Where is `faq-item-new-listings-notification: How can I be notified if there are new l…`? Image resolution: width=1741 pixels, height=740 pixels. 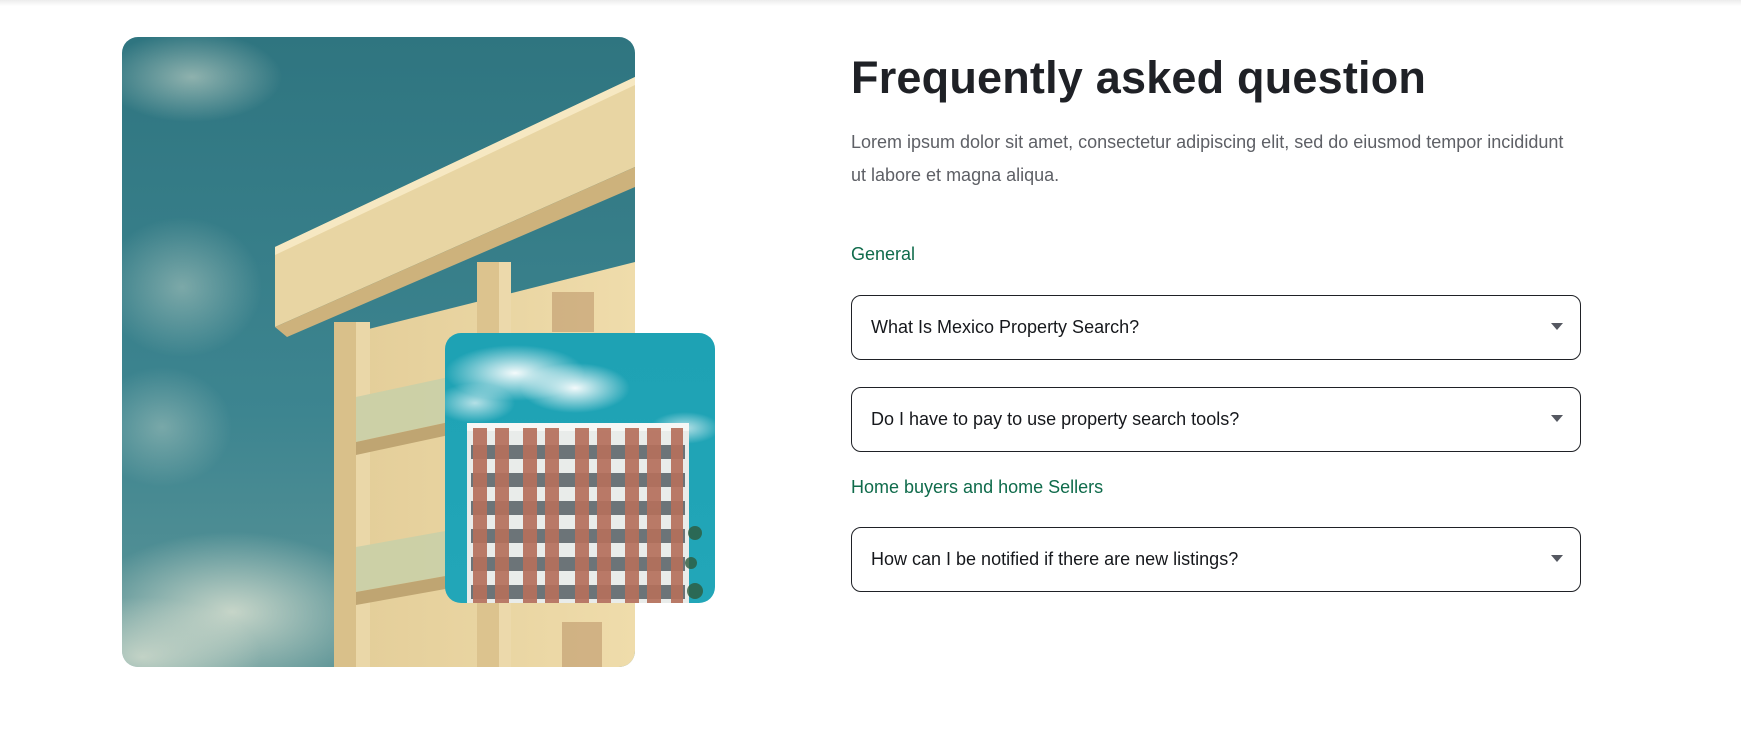
faq-item-new-listings-notification: How can I be notified if there are new l… is located at coordinates (1216, 559).